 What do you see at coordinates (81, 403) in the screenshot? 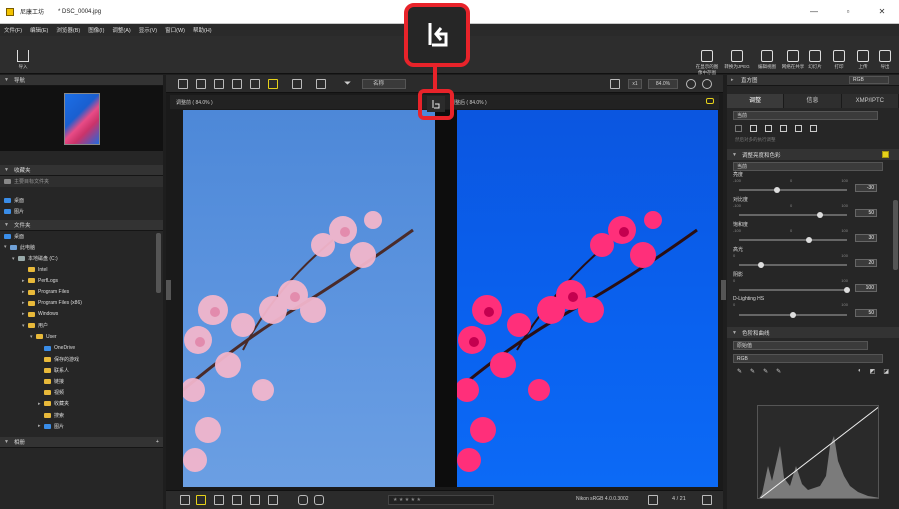
I see `tree-item: ▸ 收藏夹` at bounding box center [81, 403].